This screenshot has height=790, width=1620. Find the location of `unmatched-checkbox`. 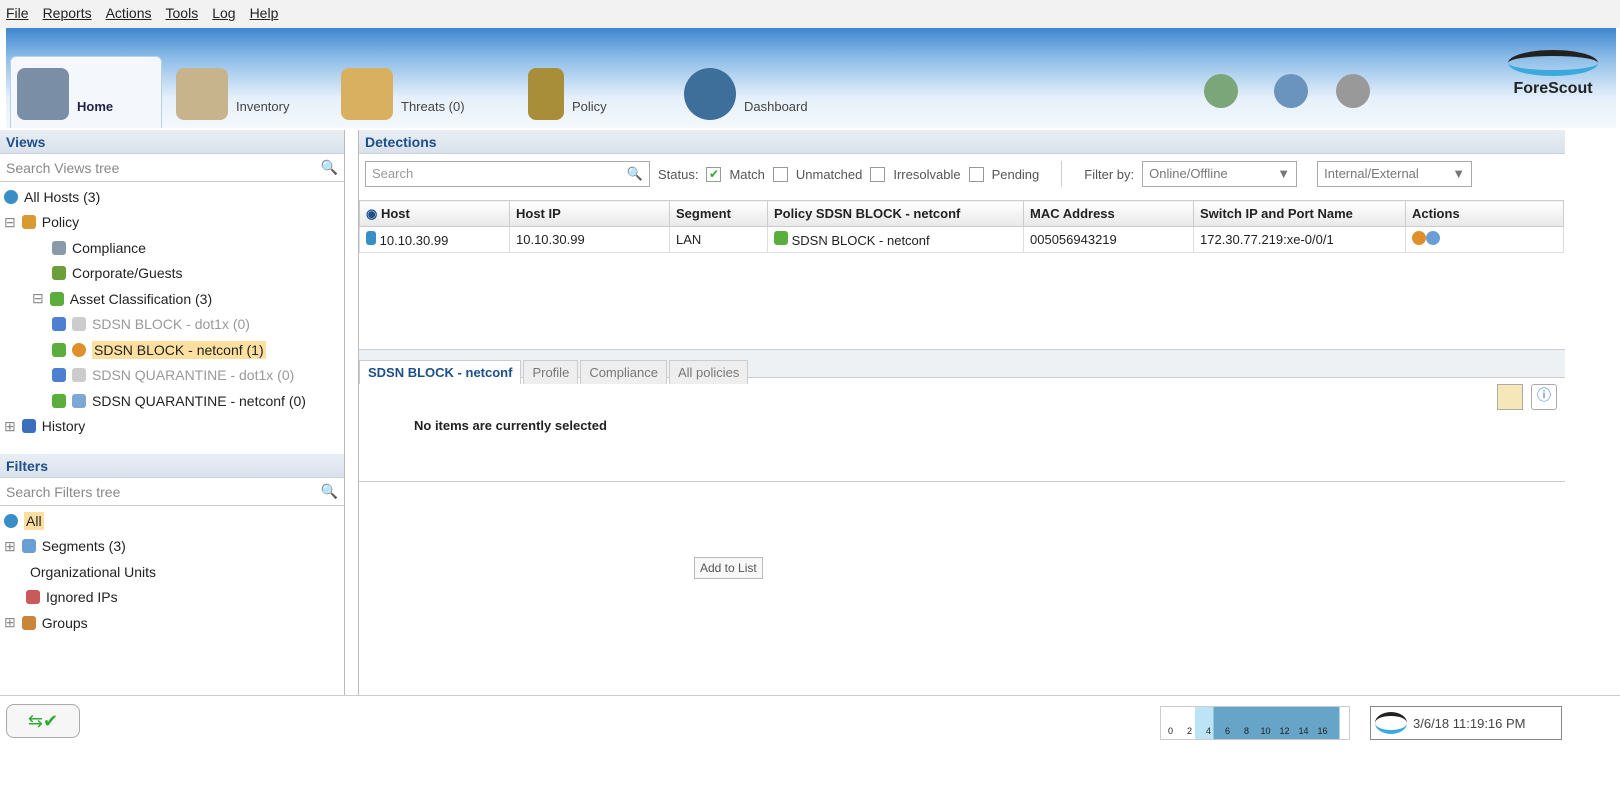

unmatched-checkbox is located at coordinates (780, 174).